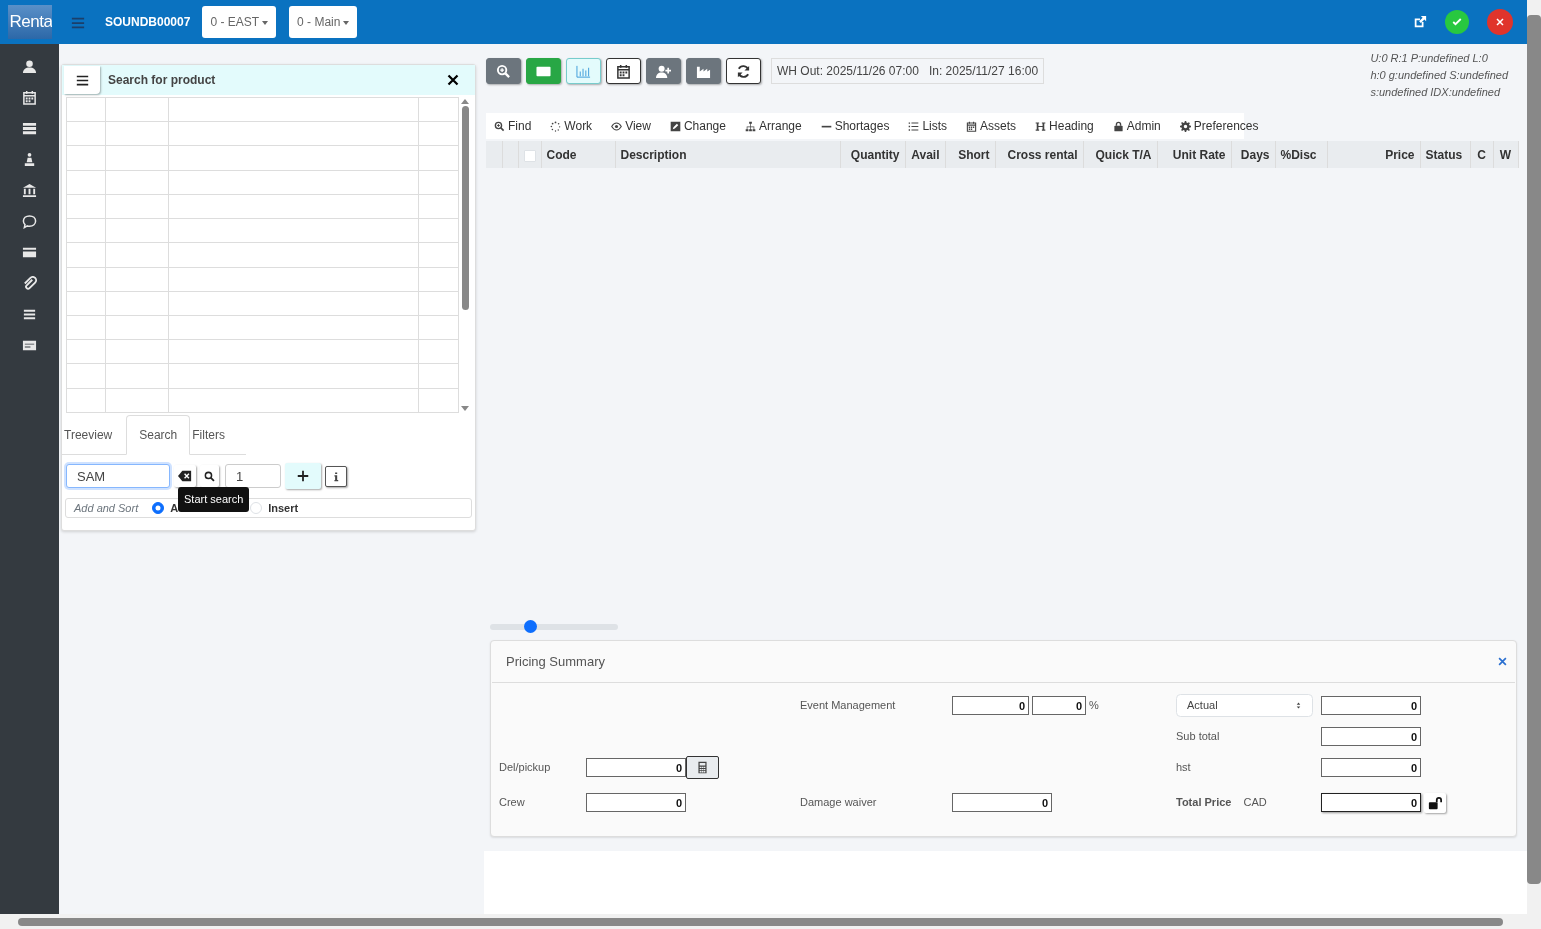 Image resolution: width=1541 pixels, height=929 pixels. Describe the element at coordinates (1253, 154) in the screenshot. I see `column-header: Days` at that location.